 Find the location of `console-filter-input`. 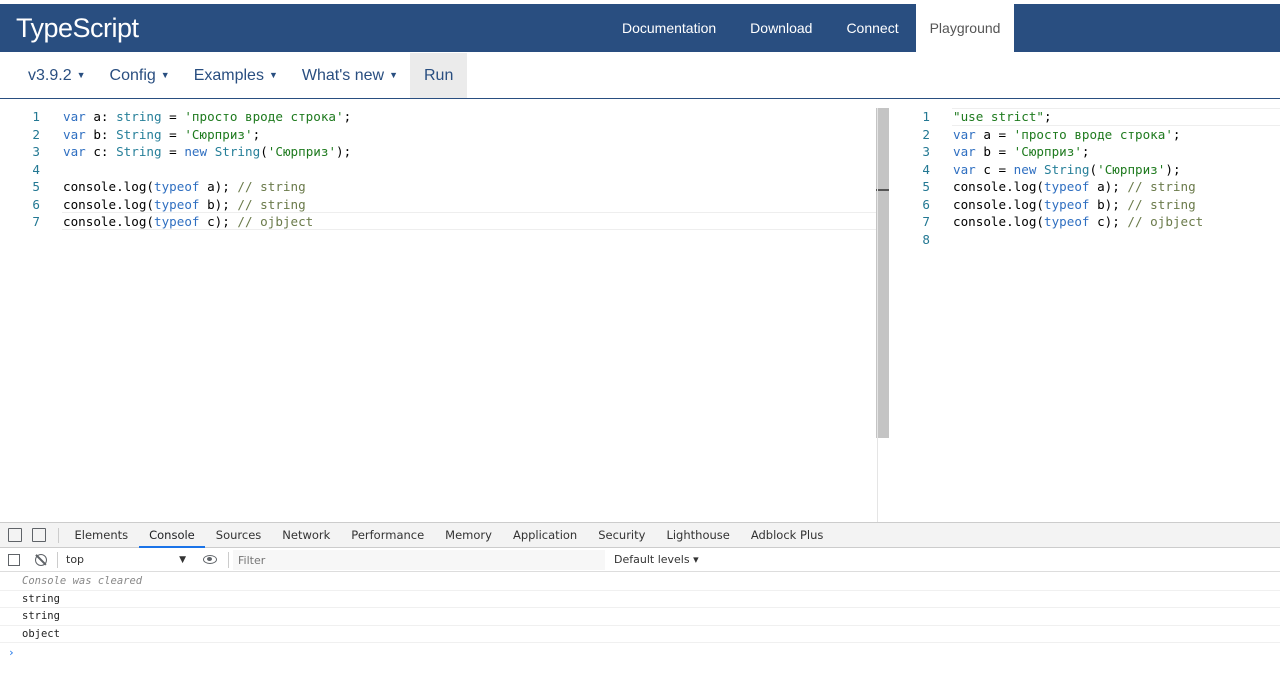

console-filter-input is located at coordinates (419, 560).